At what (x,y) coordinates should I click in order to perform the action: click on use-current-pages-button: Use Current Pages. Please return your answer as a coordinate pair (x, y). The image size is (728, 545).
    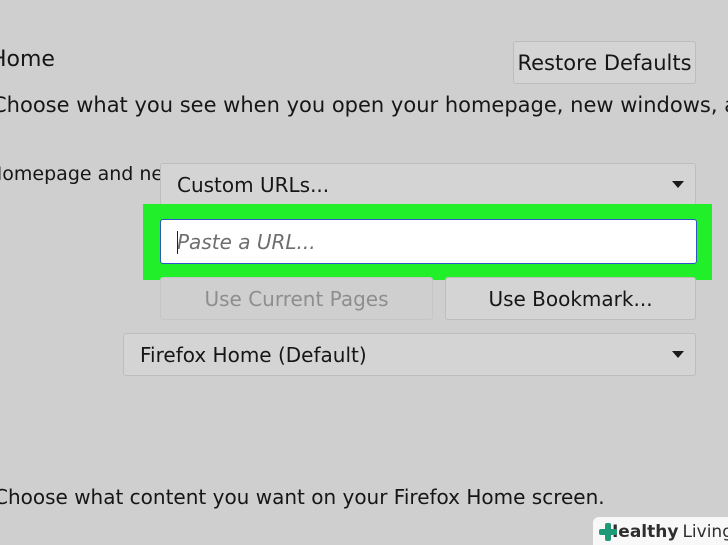
    Looking at the image, I should click on (296, 298).